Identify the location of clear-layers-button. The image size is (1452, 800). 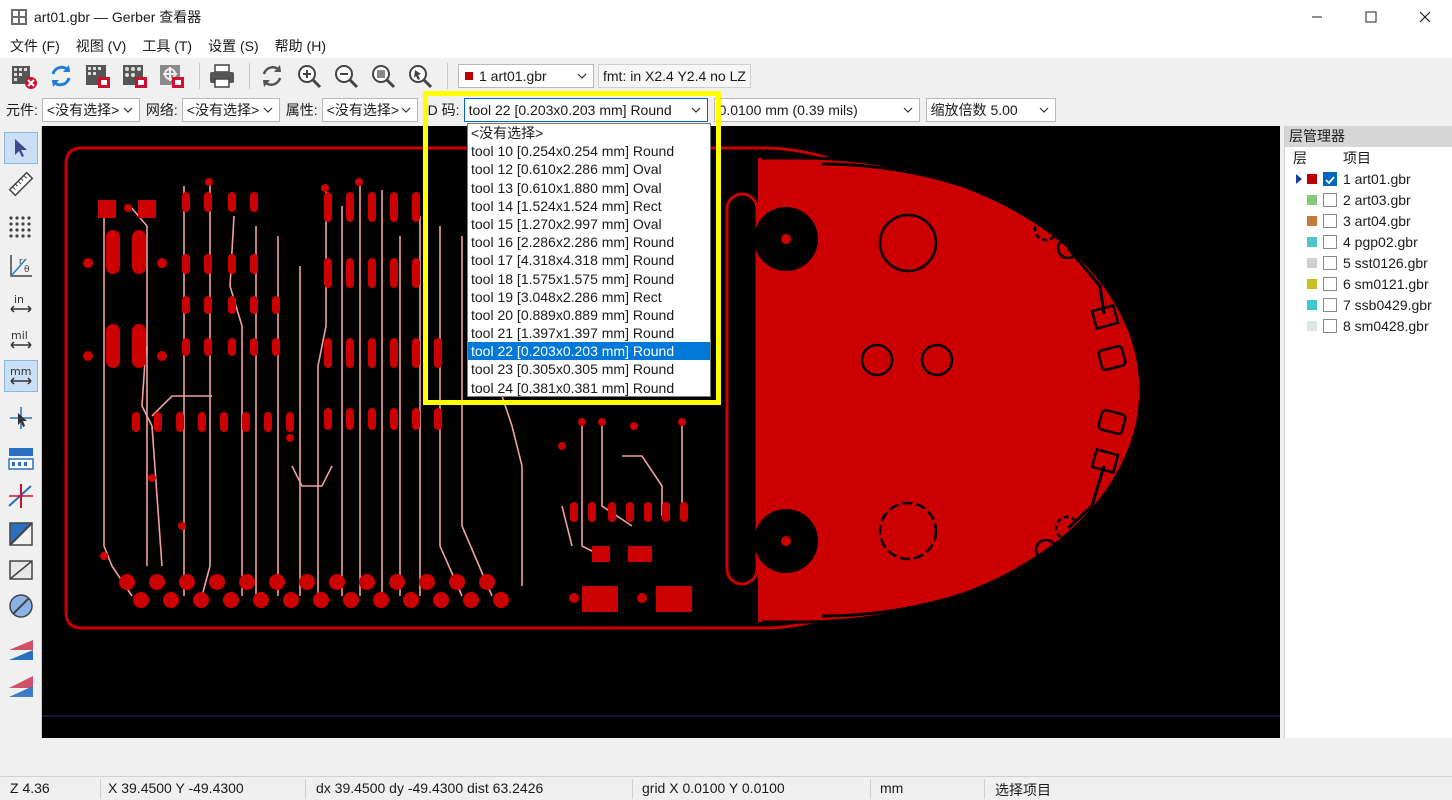
(24, 76).